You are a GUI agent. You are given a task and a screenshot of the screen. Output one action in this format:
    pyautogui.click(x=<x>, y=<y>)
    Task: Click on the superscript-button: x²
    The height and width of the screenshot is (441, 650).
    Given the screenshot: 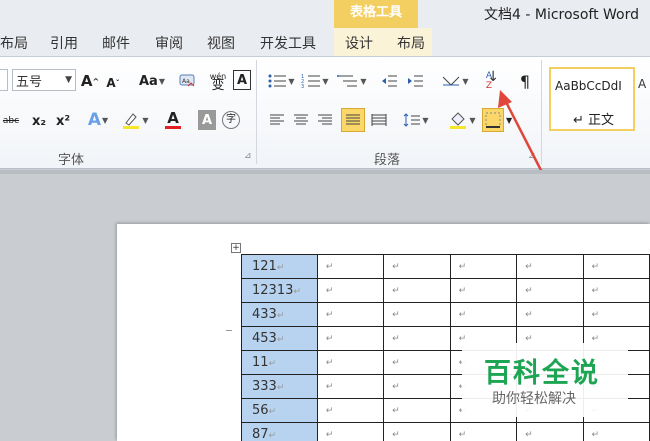 What is the action you would take?
    pyautogui.click(x=63, y=121)
    